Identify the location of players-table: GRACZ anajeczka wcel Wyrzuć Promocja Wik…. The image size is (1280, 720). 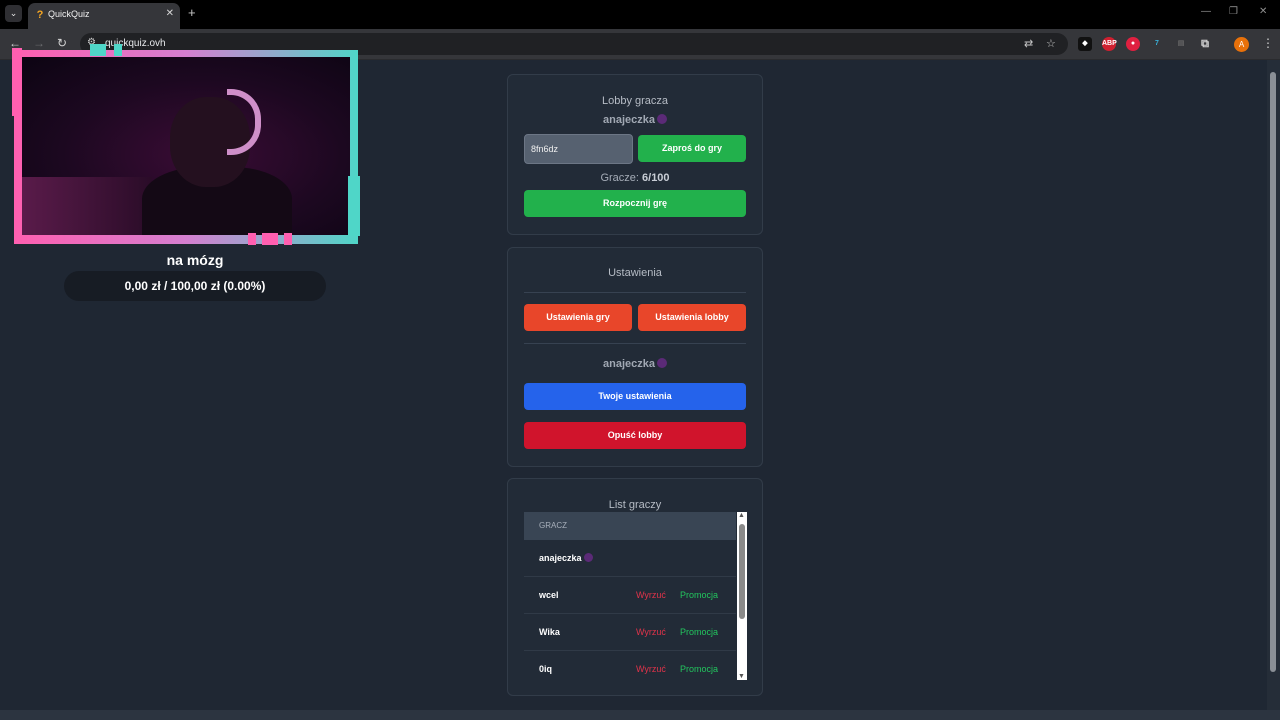
(630, 596).